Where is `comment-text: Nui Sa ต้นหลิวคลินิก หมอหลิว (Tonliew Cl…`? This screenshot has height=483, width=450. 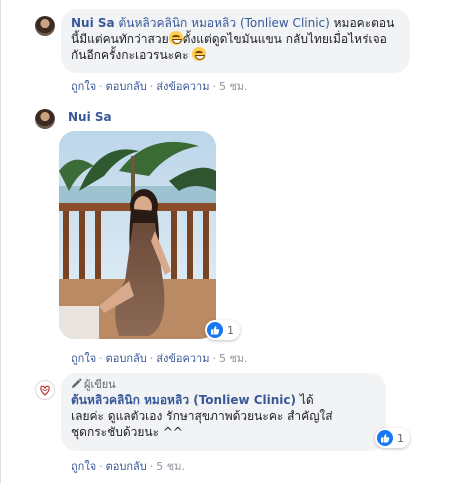
comment-text: Nui Sa ต้นหลิวคลินิก หมอหลิว (Tonliew Cl… is located at coordinates (235, 39).